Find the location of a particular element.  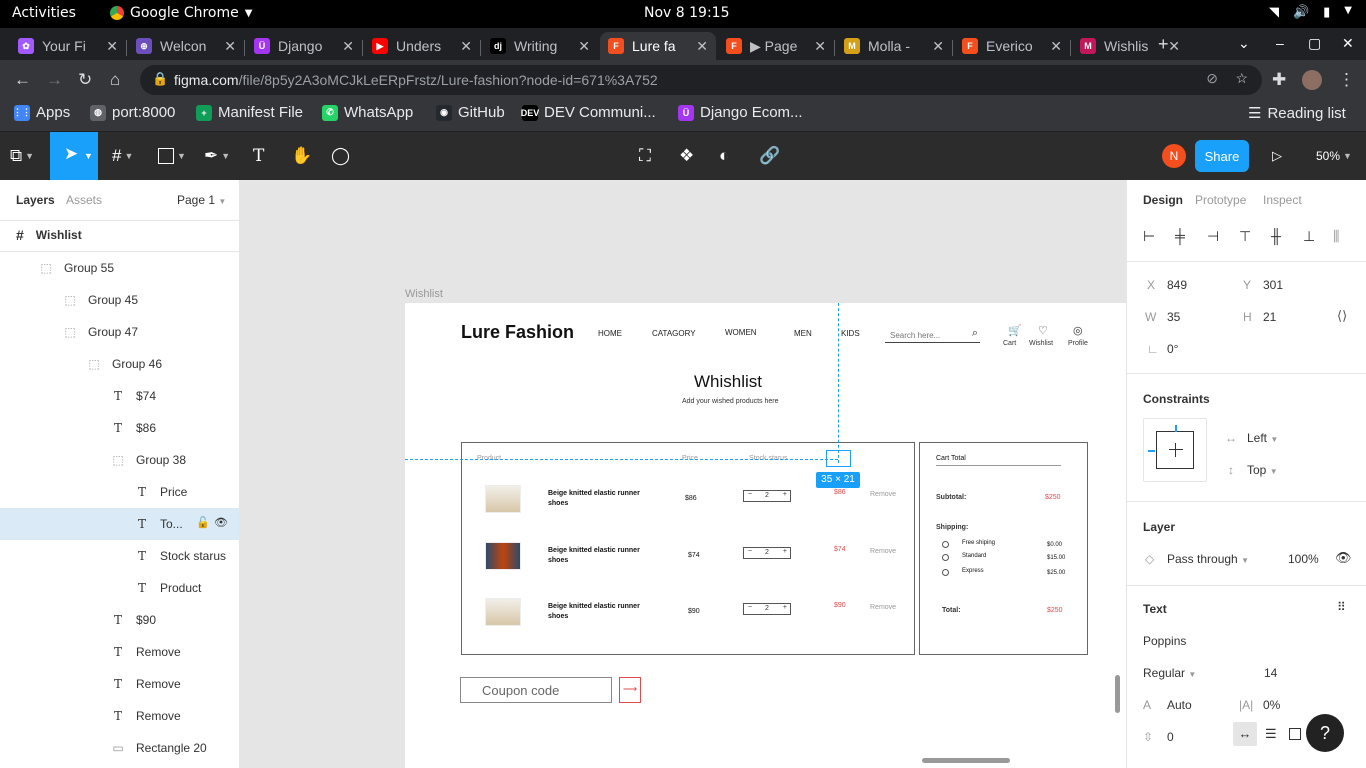

opacity-value: 100% is located at coordinates (1303, 559).